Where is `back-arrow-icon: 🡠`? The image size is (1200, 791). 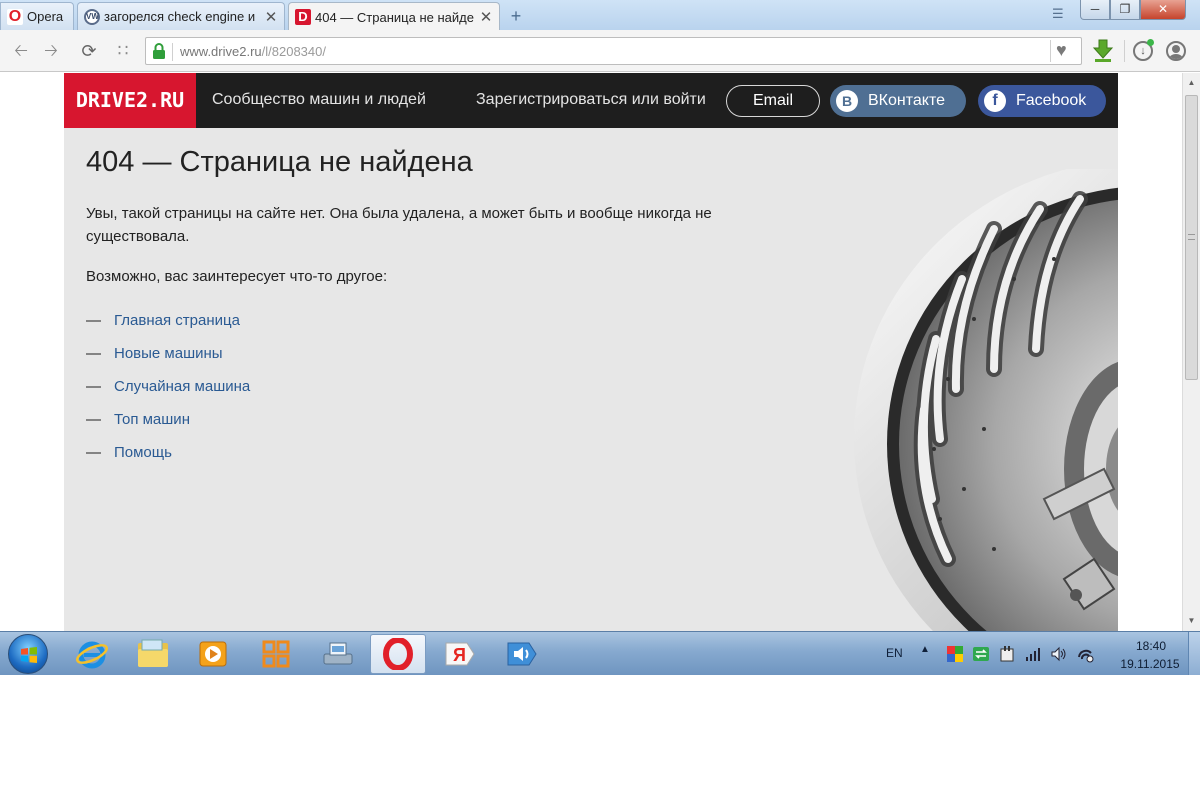
back-arrow-icon: 🡠 is located at coordinates (21, 51).